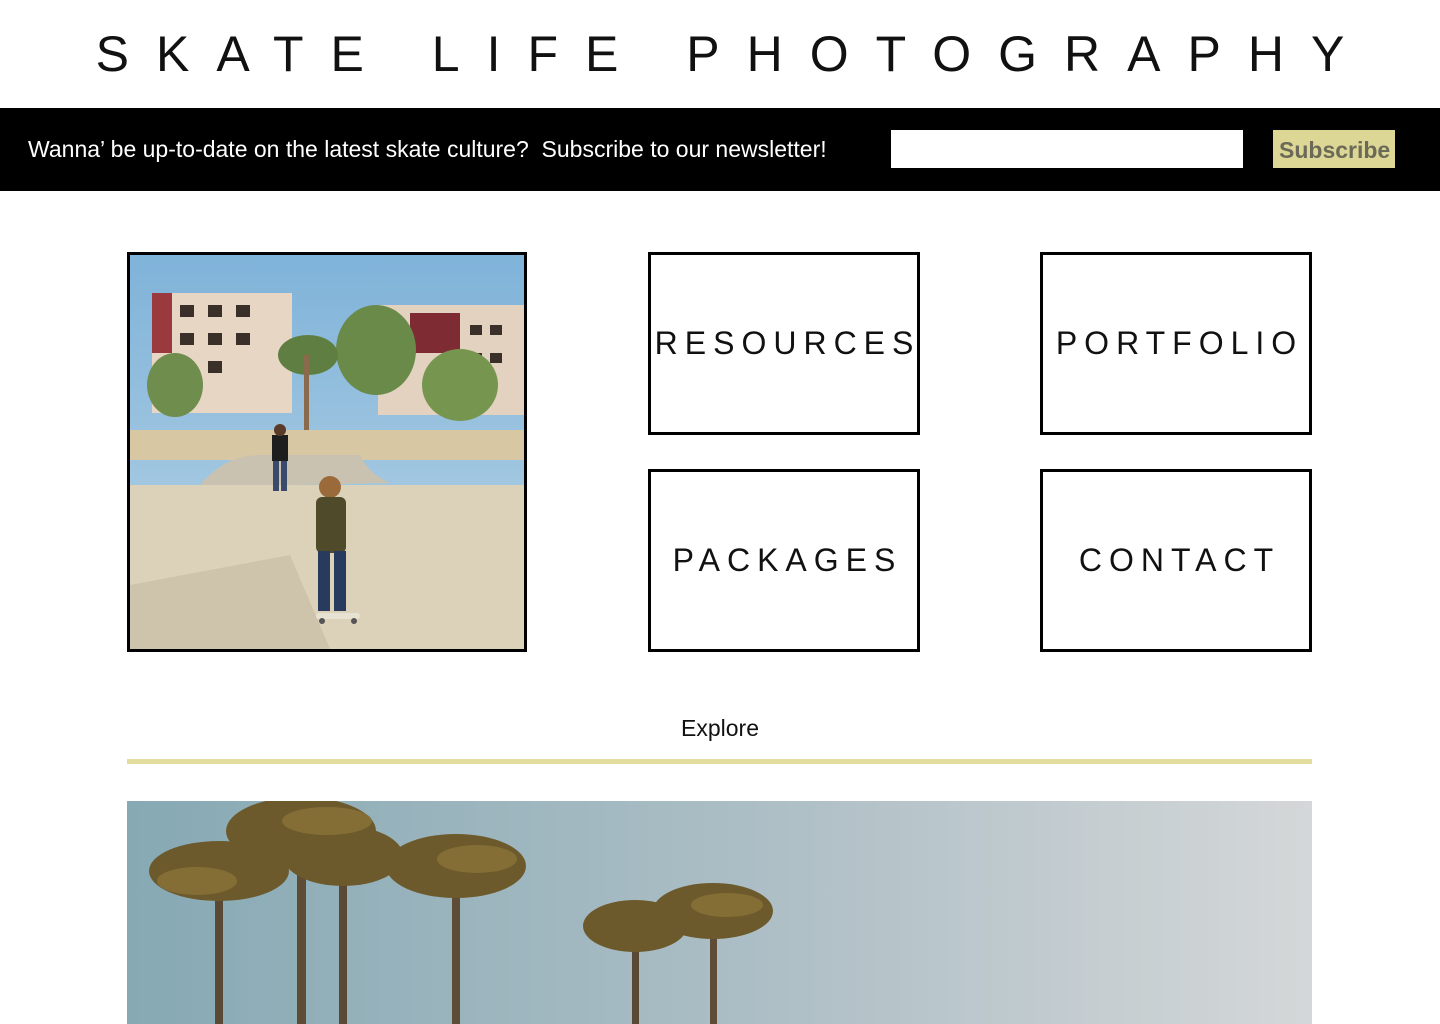 This screenshot has height=1024, width=1440. I want to click on newsletter-email-input, so click(1067, 149).